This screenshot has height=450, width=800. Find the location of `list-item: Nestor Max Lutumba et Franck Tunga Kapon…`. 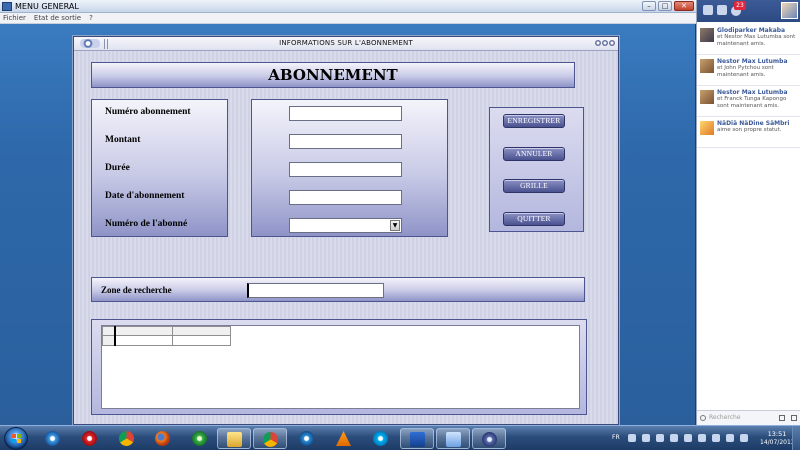

list-item: Nestor Max Lutumba et Franck Tunga Kapon… is located at coordinates (748, 101).